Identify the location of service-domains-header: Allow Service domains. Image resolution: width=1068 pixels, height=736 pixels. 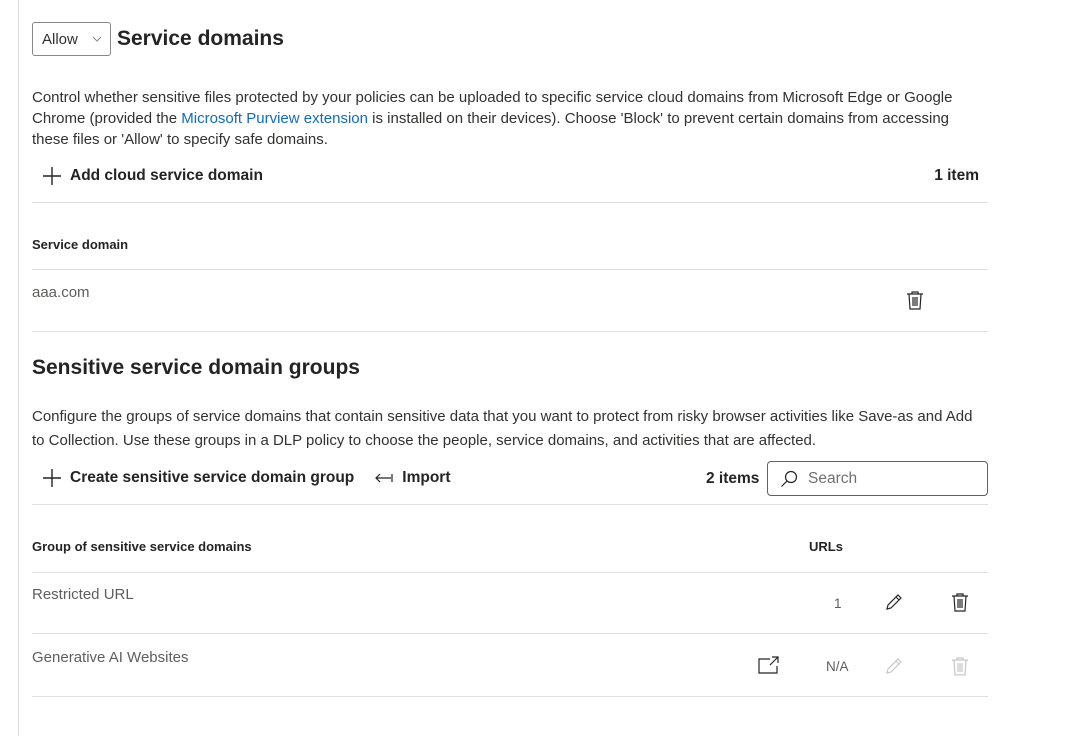
(158, 39).